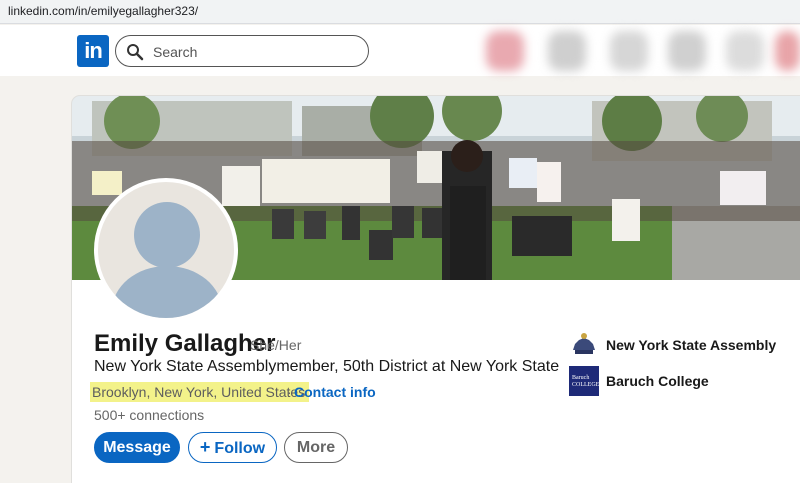  I want to click on profile-location: Brooklyn, New York, United States, so click(200, 392).